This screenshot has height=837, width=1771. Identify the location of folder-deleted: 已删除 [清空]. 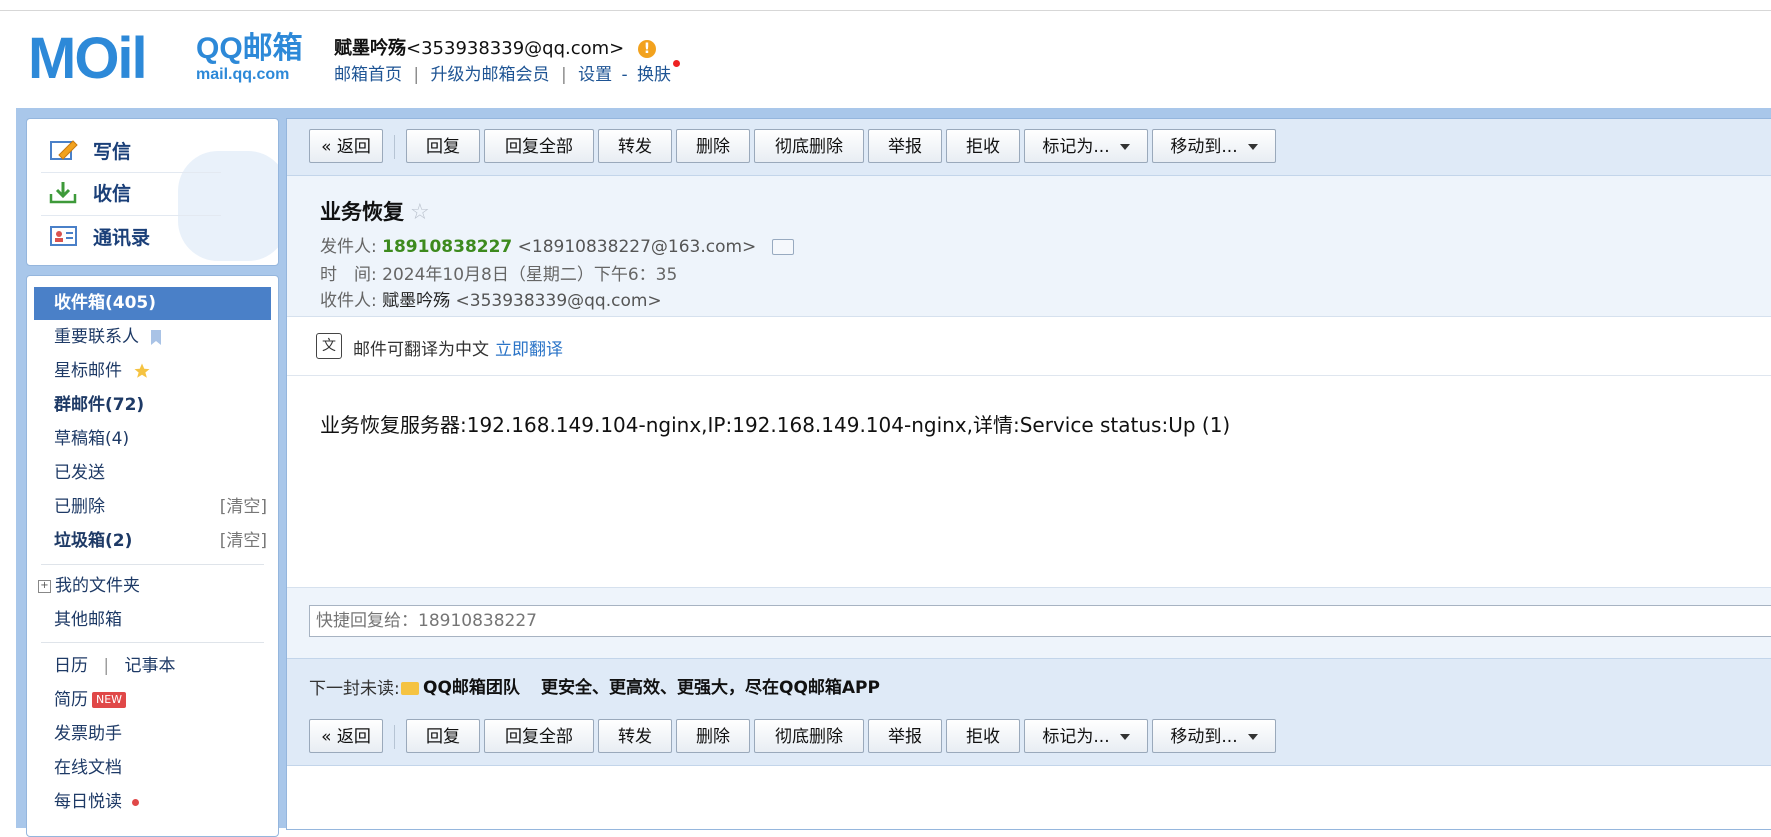
(152, 507).